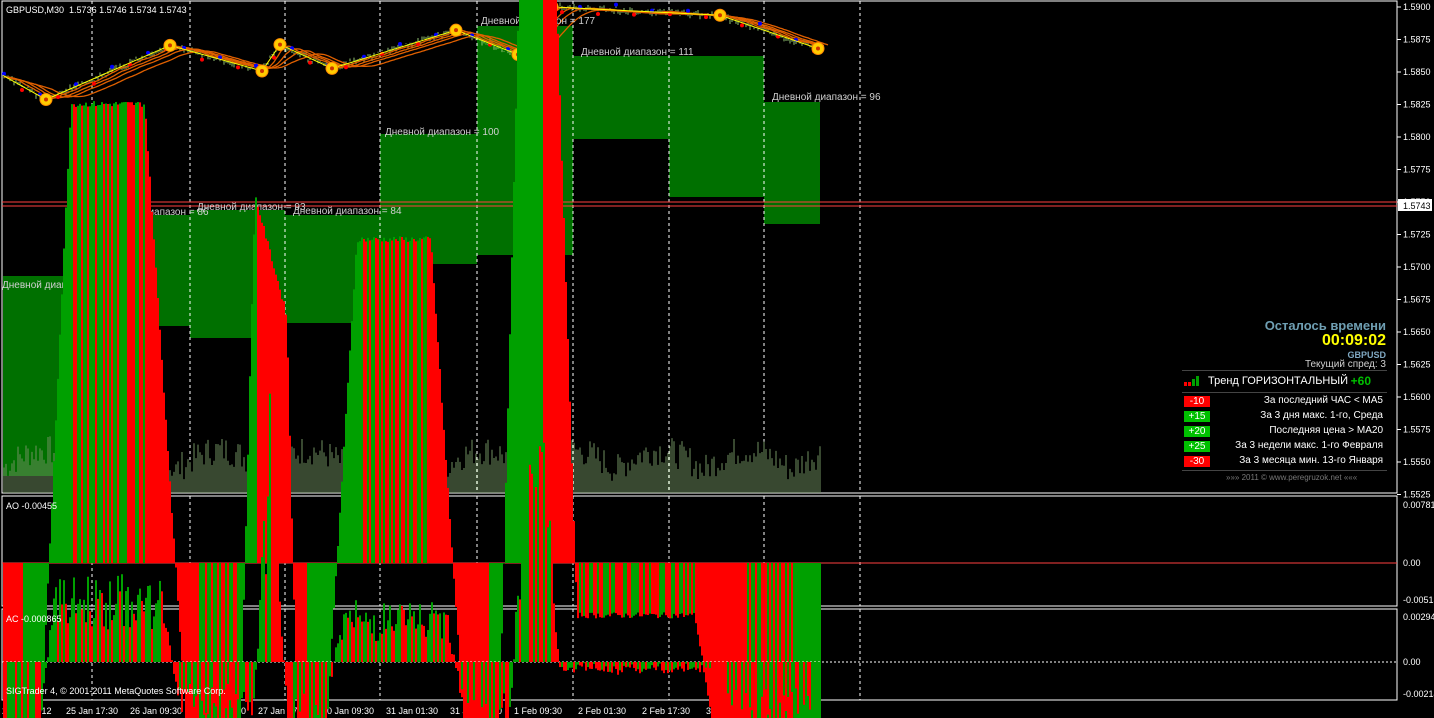 This screenshot has height=718, width=1434. I want to click on price-label: 1.5850, so click(1417, 72).